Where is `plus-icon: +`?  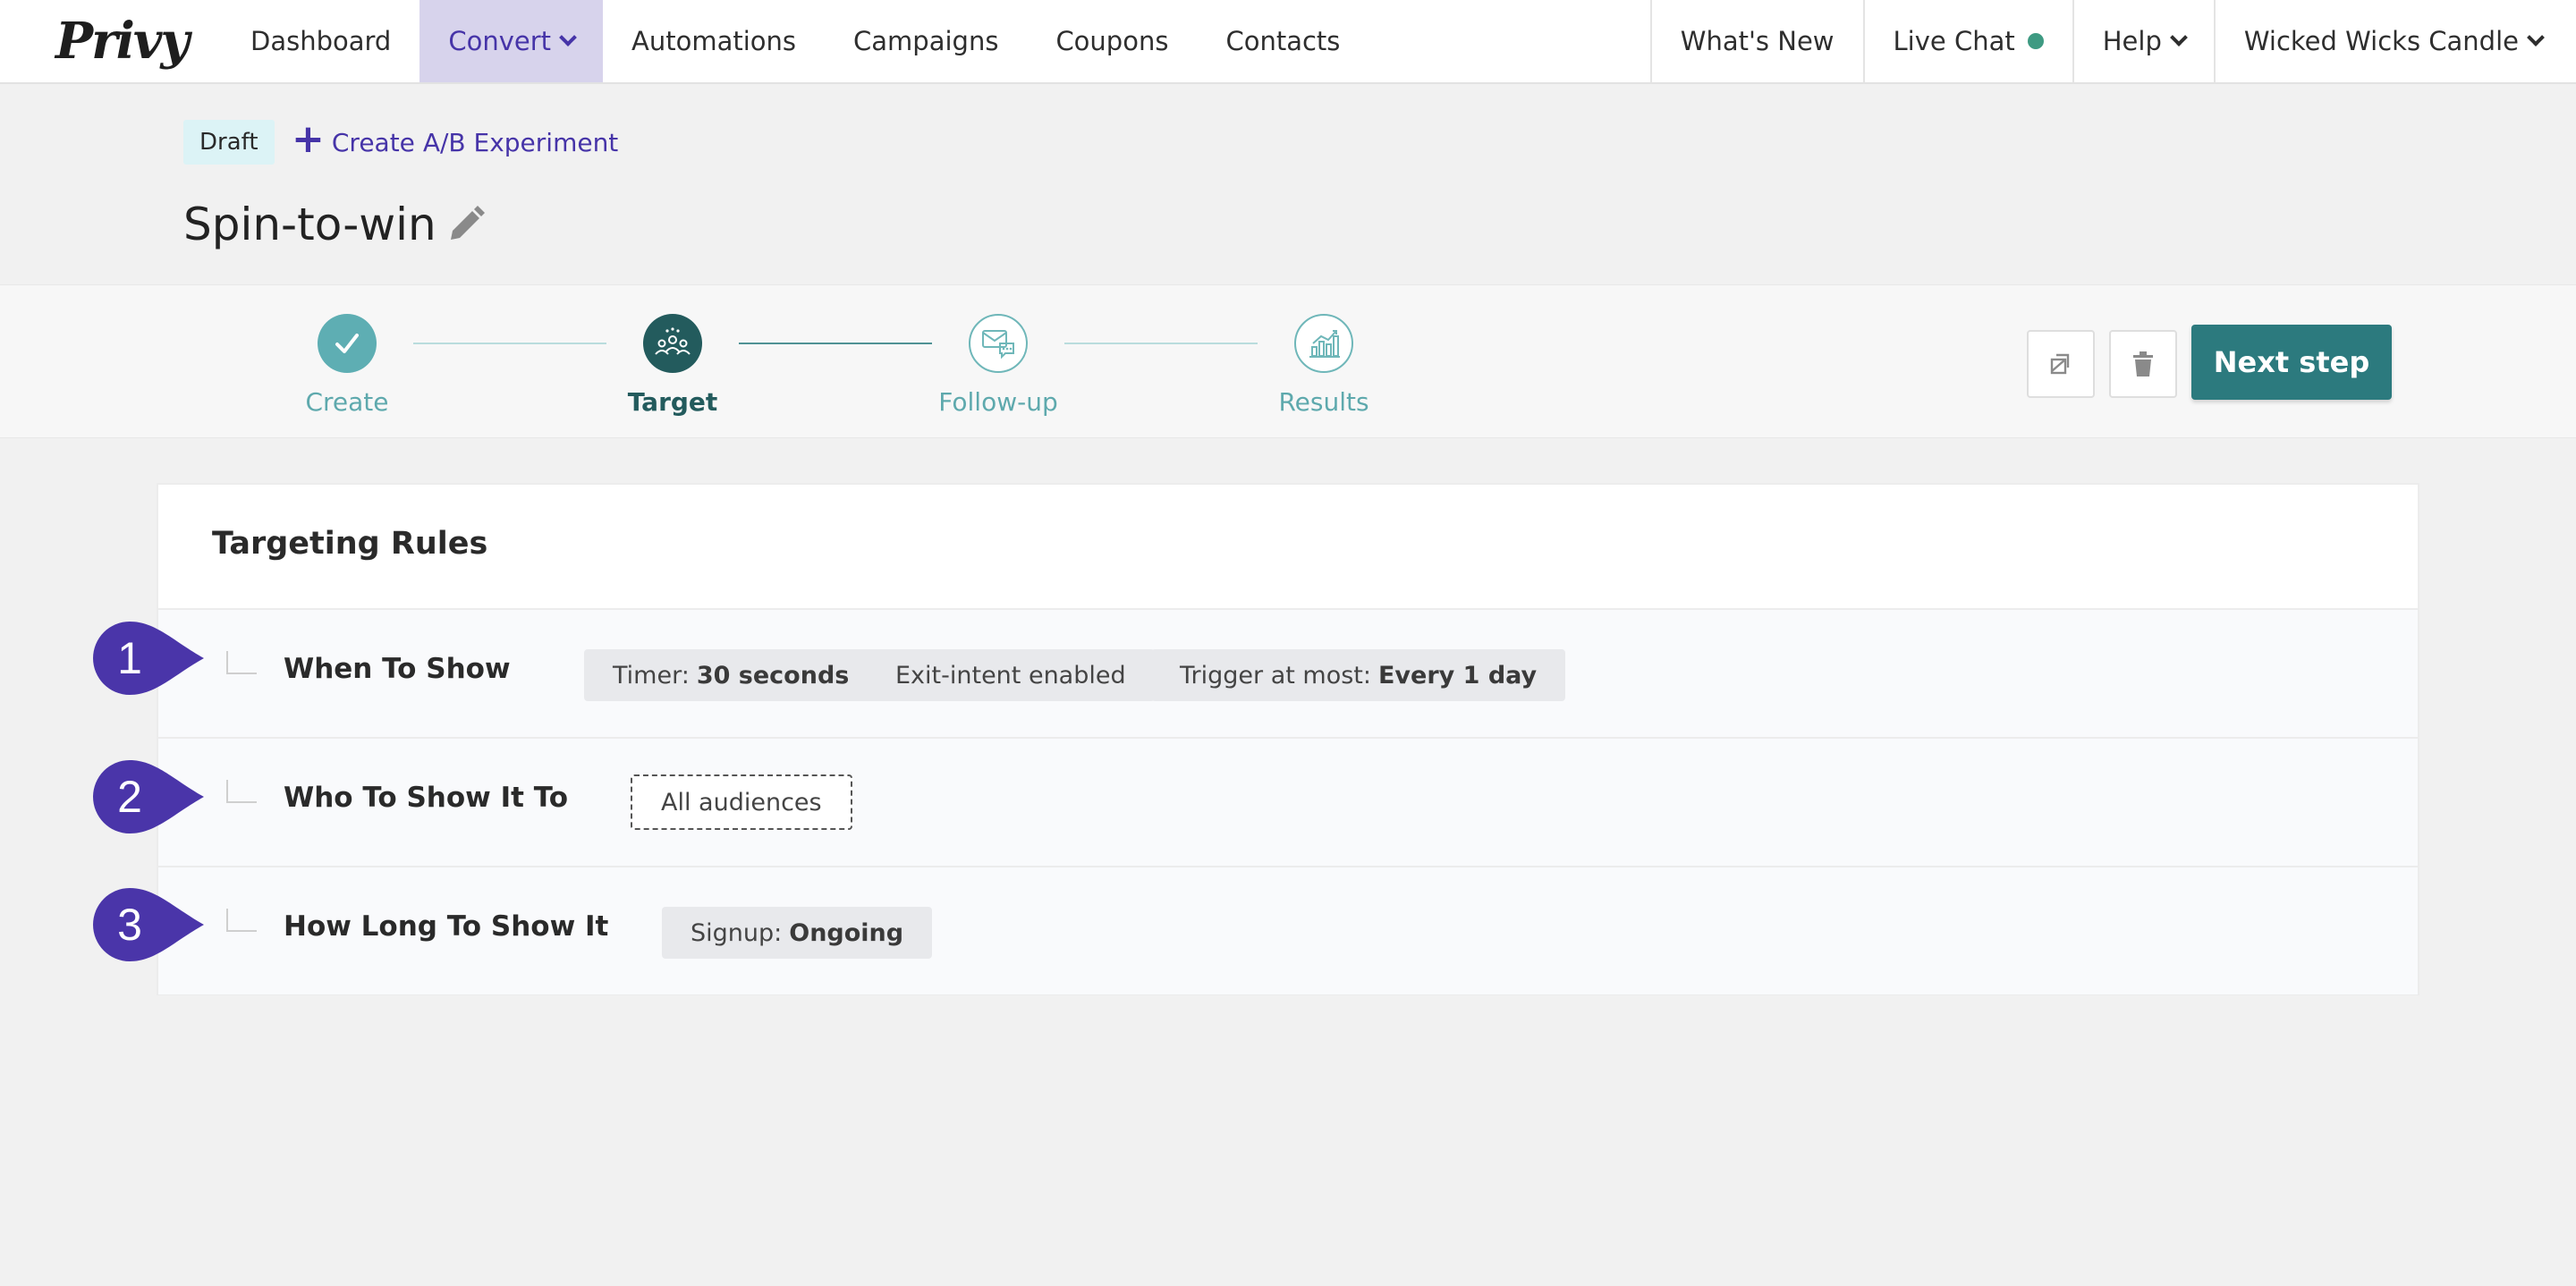
plus-icon: + is located at coordinates (308, 139).